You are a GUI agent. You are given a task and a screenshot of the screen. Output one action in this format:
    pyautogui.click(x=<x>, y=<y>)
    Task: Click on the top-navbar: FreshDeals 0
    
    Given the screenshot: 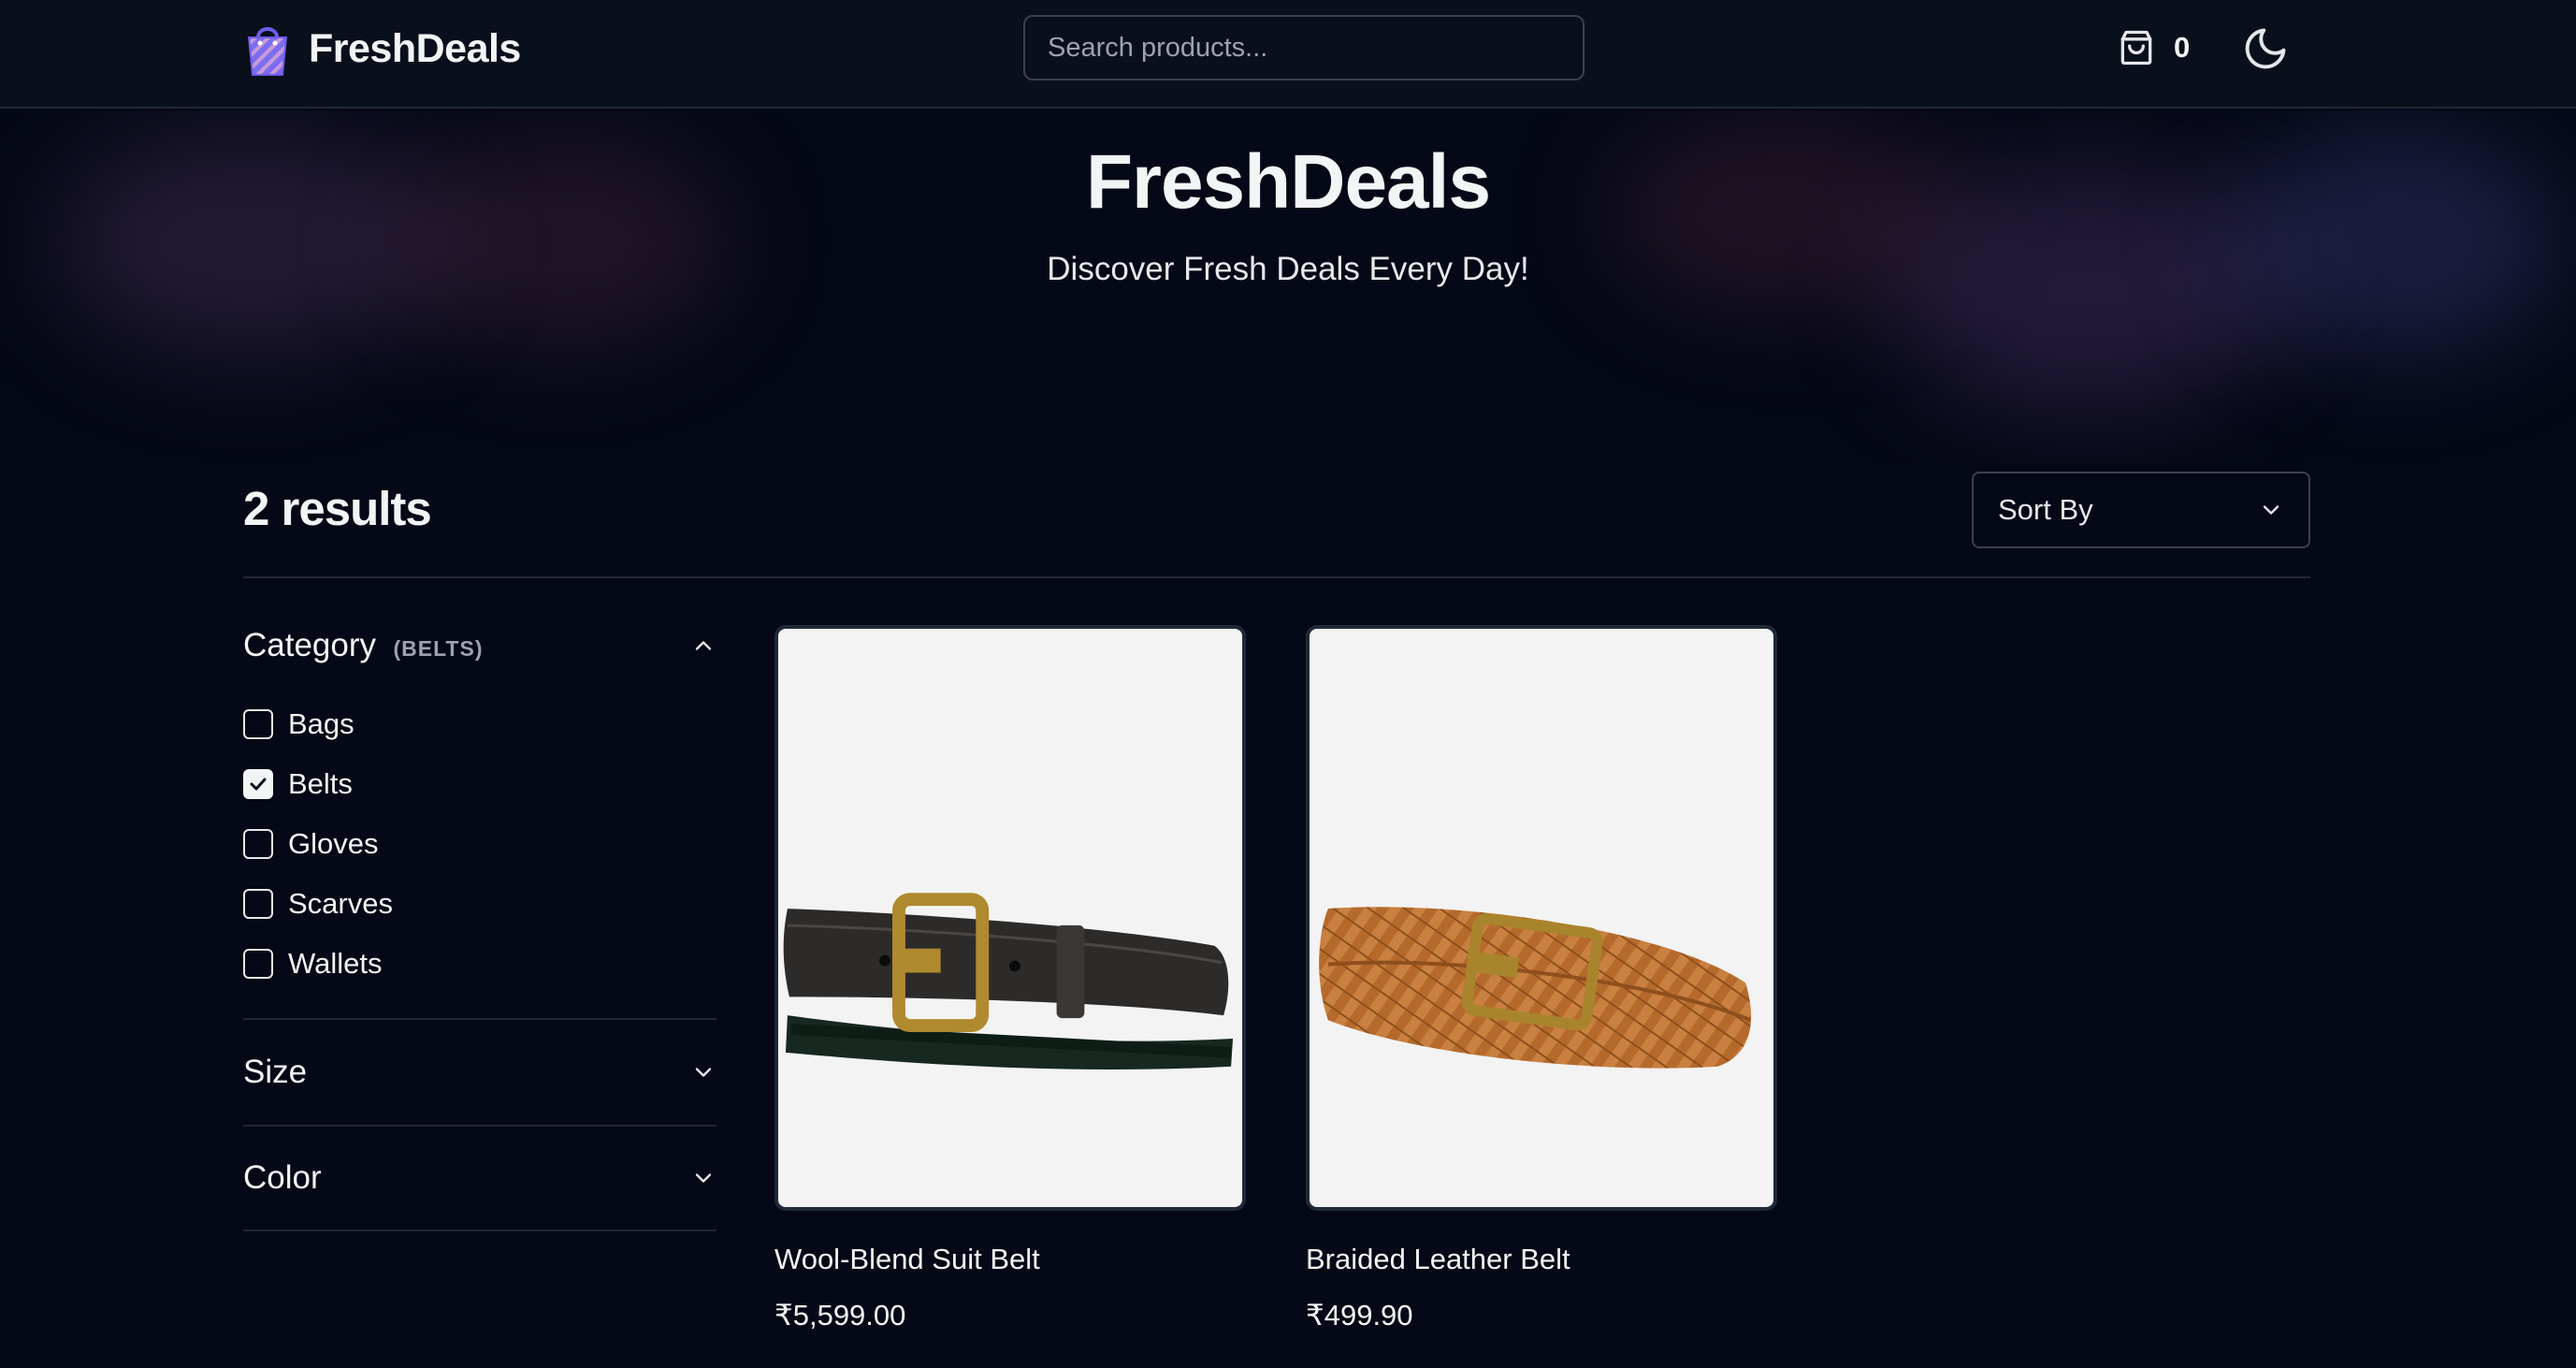 What is the action you would take?
    pyautogui.click(x=1288, y=54)
    